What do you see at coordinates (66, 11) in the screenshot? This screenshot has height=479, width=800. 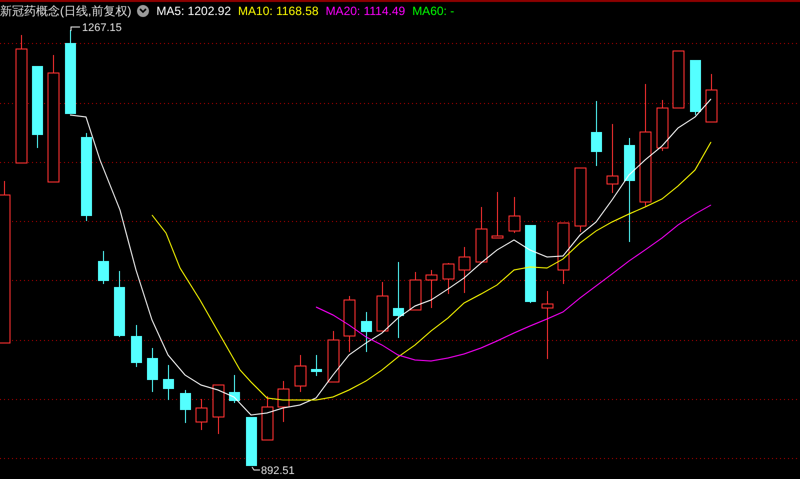 I see `chart-title: 新冠药概念(日线,前复权)` at bounding box center [66, 11].